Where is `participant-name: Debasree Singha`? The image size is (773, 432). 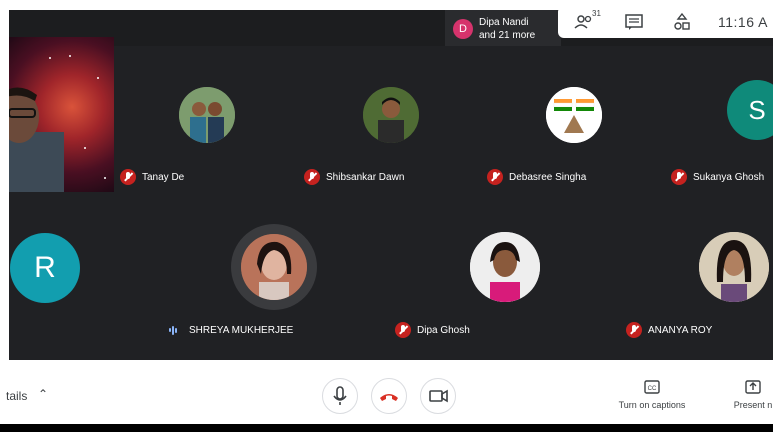 participant-name: Debasree Singha is located at coordinates (548, 177).